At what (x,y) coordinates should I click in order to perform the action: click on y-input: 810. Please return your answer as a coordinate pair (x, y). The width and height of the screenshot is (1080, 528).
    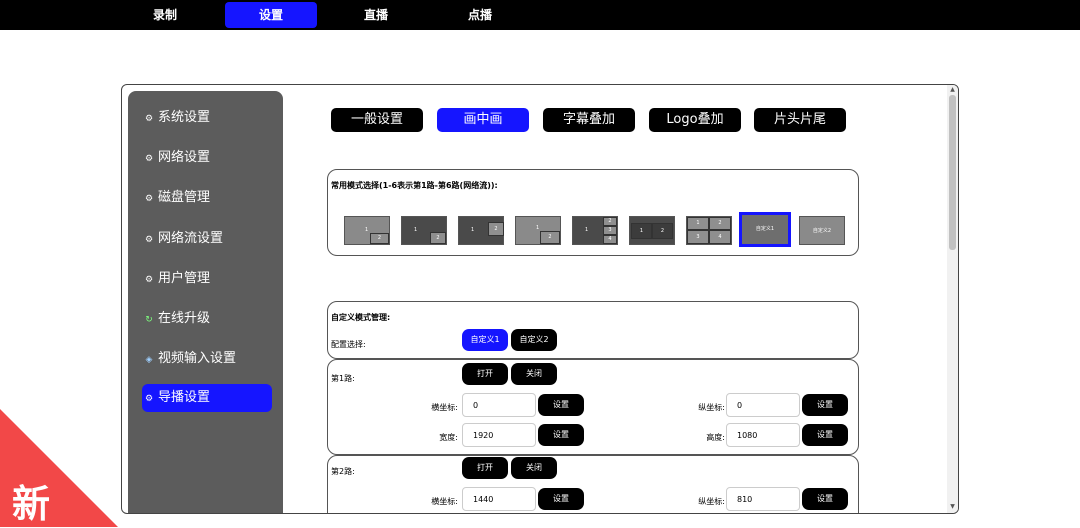
    Looking at the image, I should click on (763, 499).